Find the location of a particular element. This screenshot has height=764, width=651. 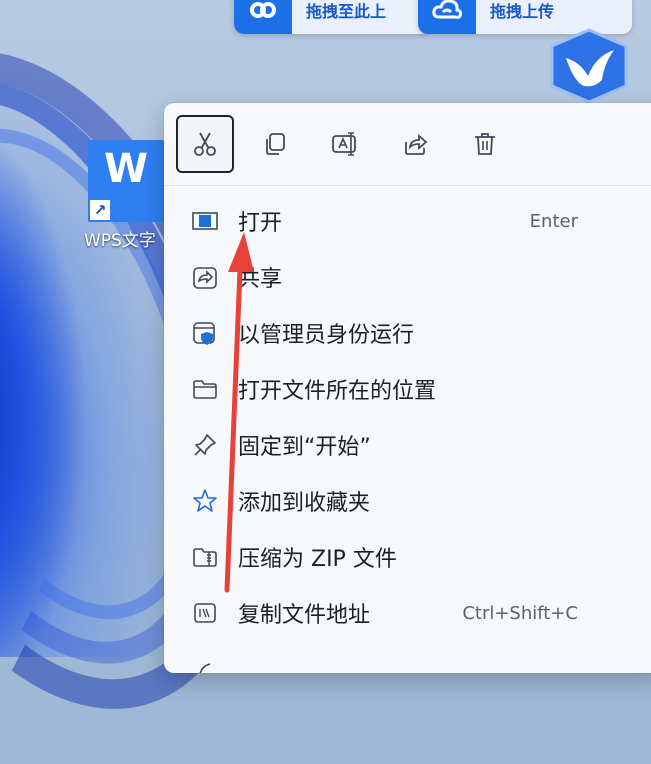

menu-item-label: 共享 is located at coordinates (260, 279).